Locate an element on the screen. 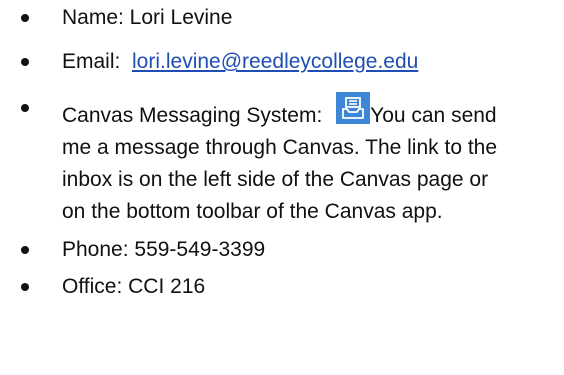 Image resolution: width=564 pixels, height=375 pixels. email-link: lori.levine@reedleycollege.edu is located at coordinates (275, 61).